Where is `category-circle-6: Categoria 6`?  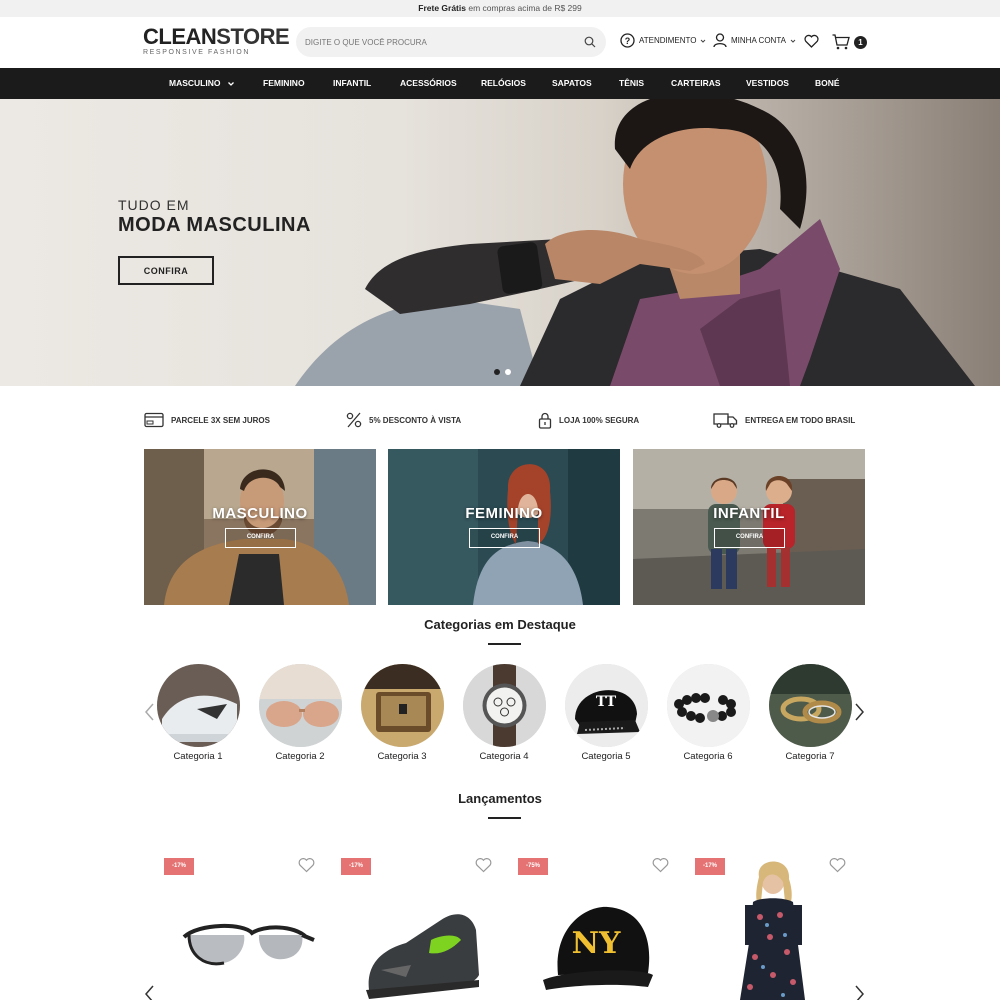 category-circle-6: Categoria 6 is located at coordinates (708, 713).